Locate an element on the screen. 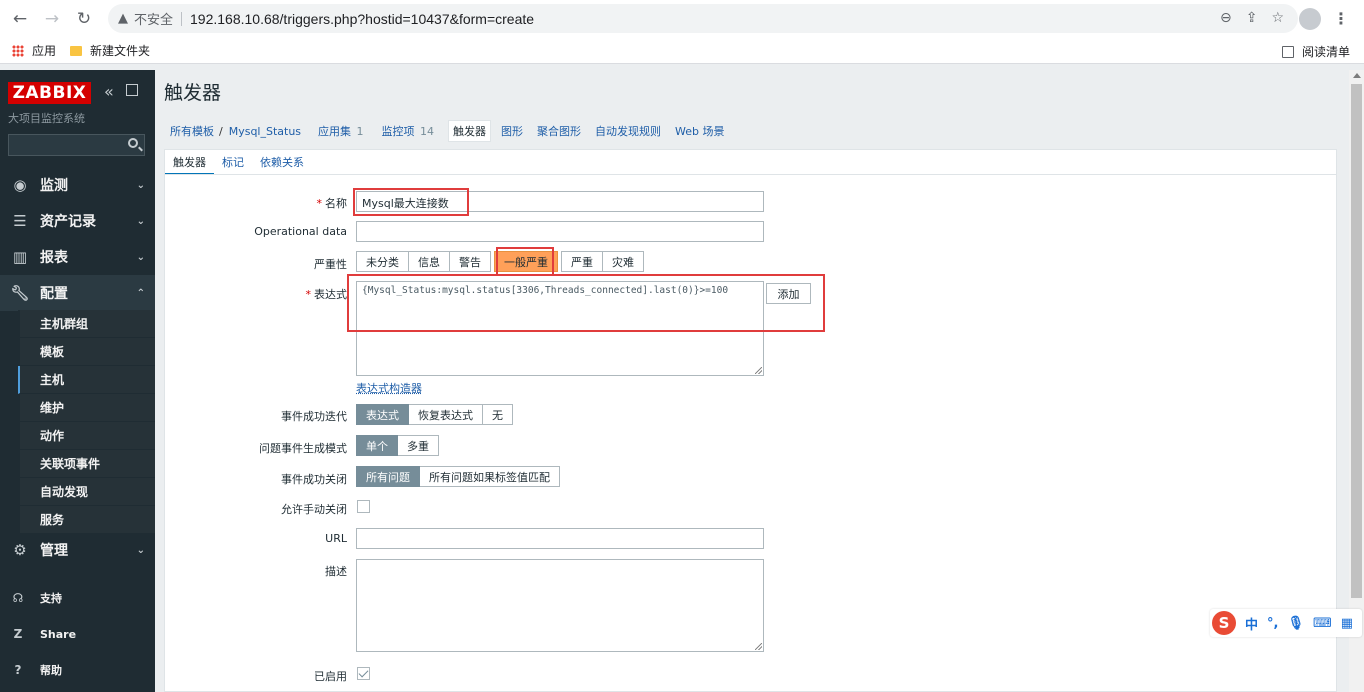 The image size is (1364, 692). submenu-maintenance: 维护 is located at coordinates (86, 408).